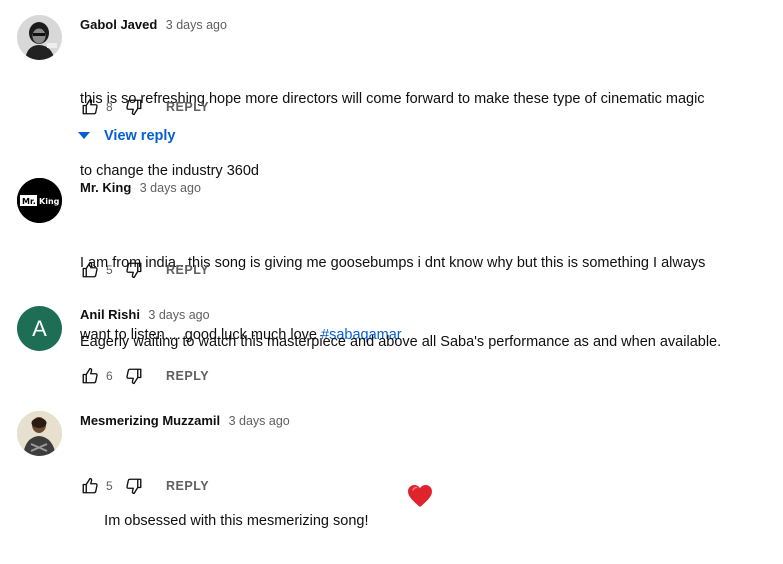 The image size is (783, 564). I want to click on comment-author: Anil Rishi, so click(110, 314).